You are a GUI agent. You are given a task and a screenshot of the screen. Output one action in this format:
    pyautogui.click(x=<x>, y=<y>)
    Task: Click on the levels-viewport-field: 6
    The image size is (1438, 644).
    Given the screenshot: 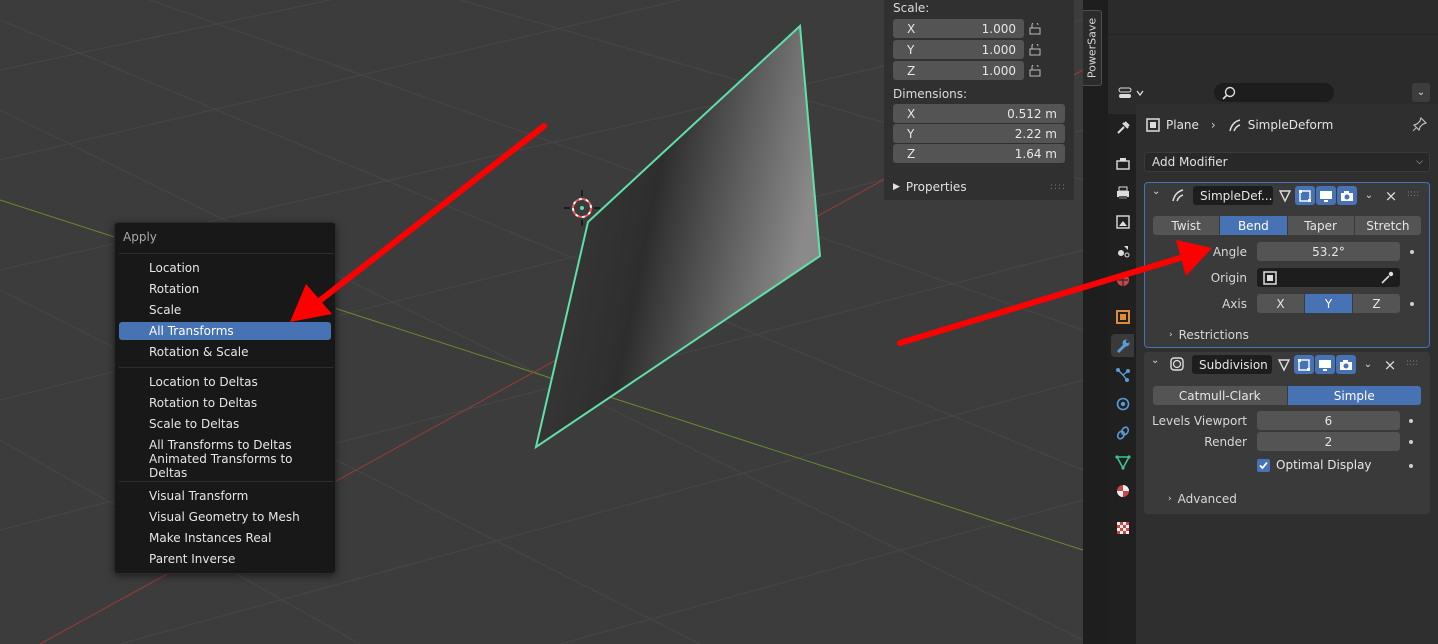 What is the action you would take?
    pyautogui.click(x=1328, y=420)
    